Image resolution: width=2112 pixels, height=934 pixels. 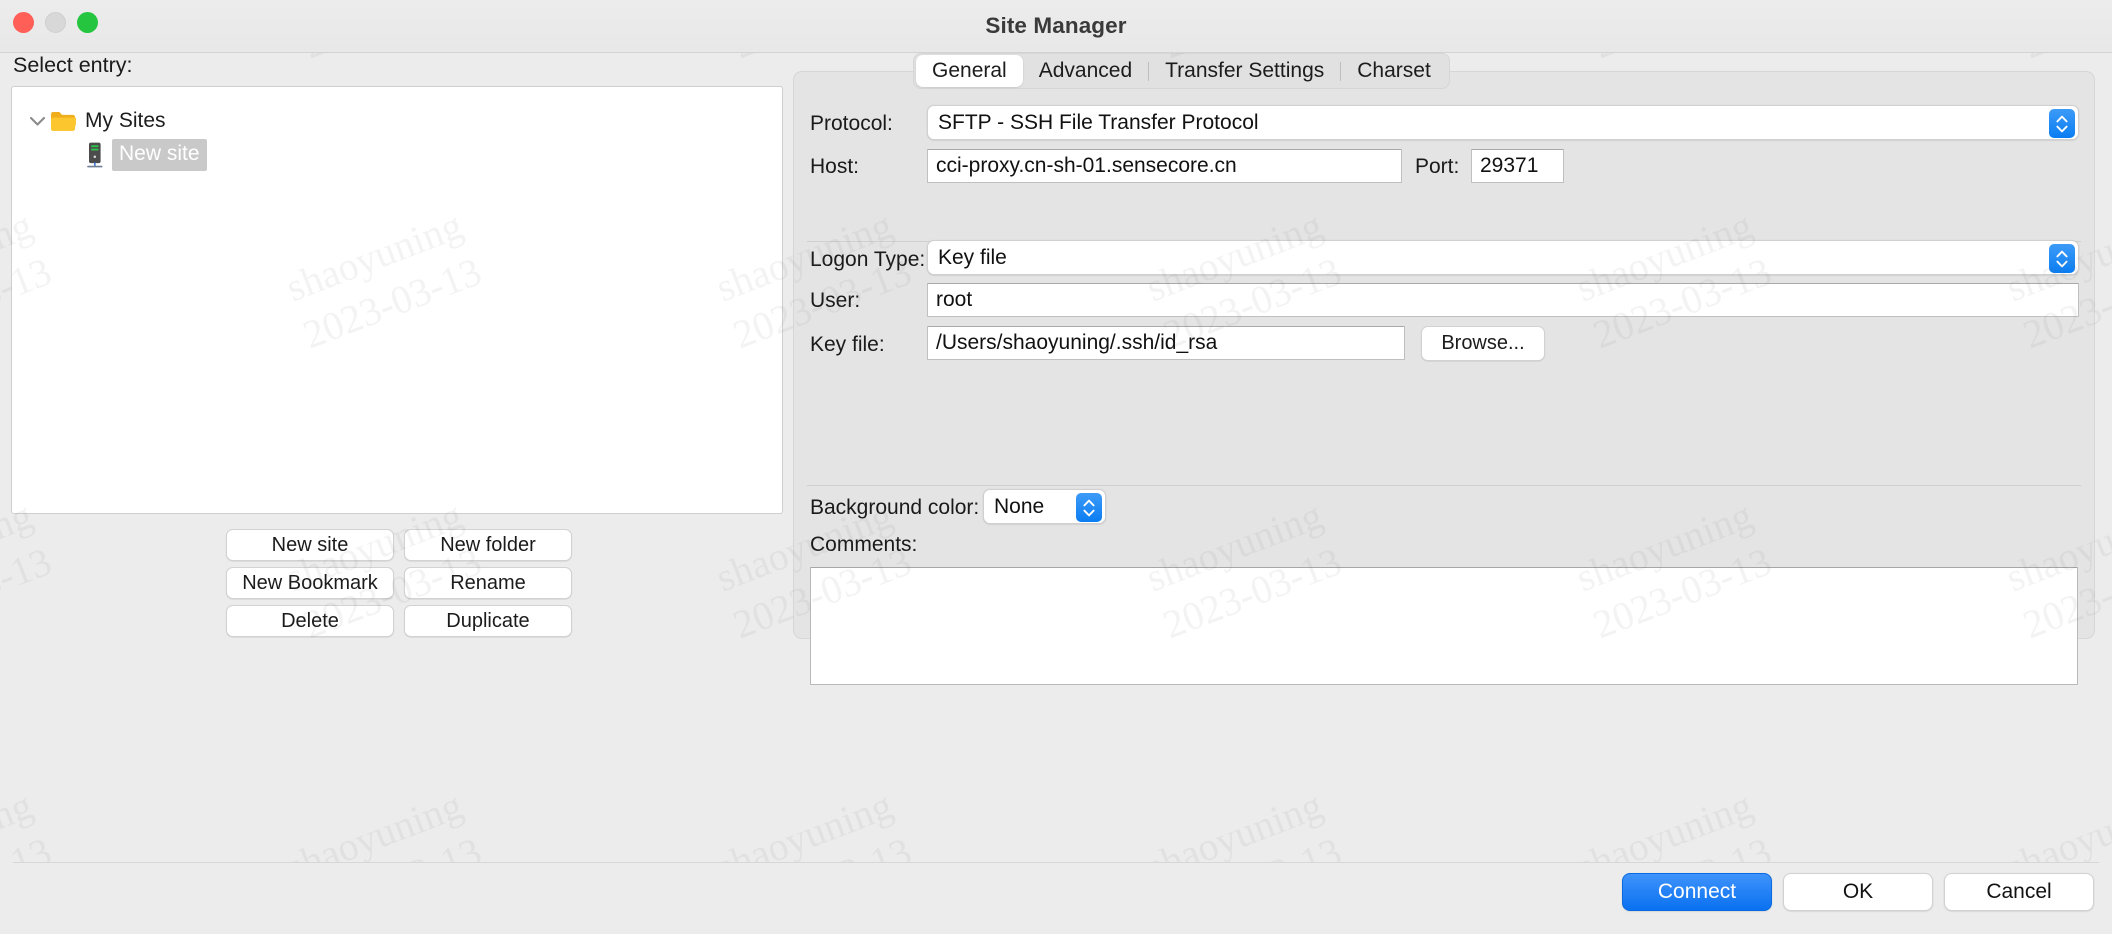 I want to click on key-file-label: Key file:, so click(x=847, y=344).